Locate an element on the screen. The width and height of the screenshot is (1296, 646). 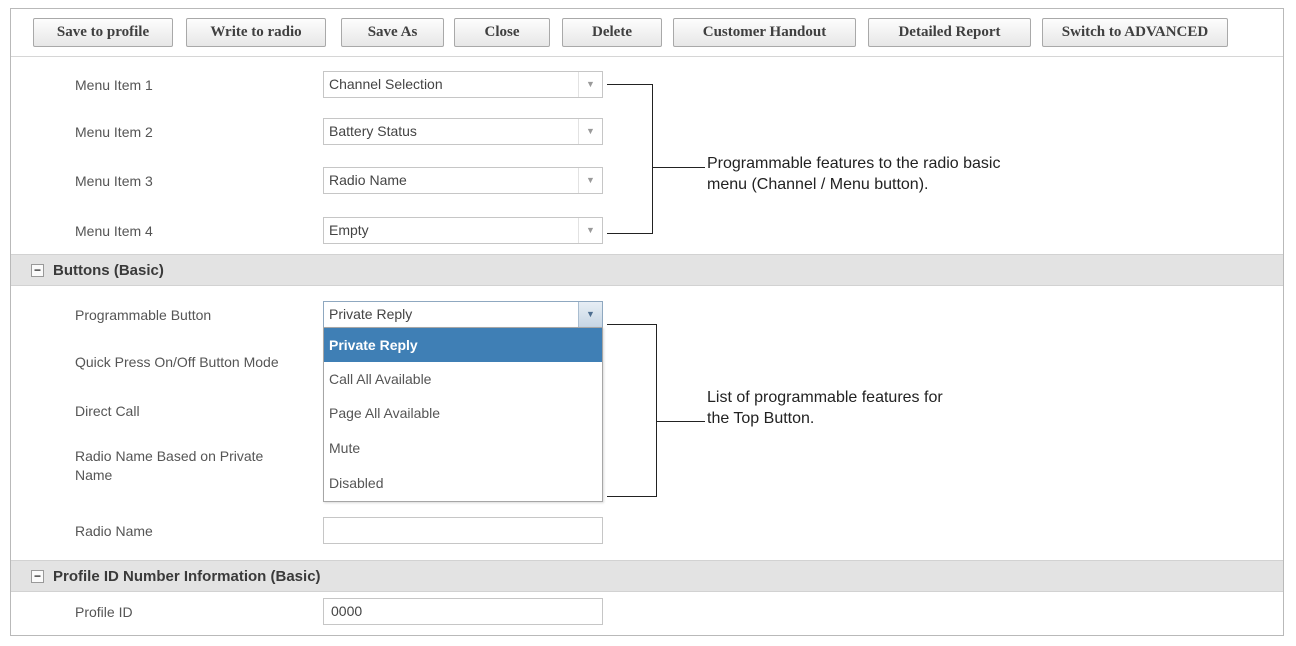
close-button: Close is located at coordinates (502, 32).